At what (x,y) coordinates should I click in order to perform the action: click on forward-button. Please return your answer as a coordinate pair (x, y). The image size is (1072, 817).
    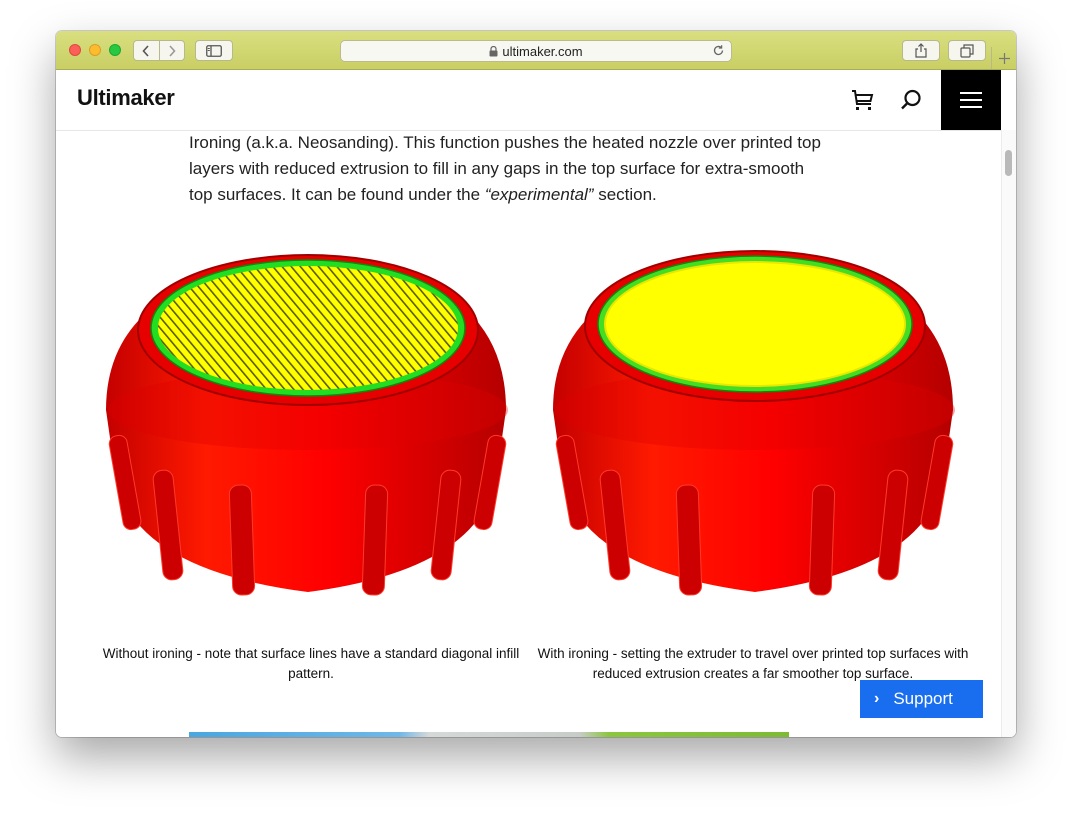
    Looking at the image, I should click on (171, 50).